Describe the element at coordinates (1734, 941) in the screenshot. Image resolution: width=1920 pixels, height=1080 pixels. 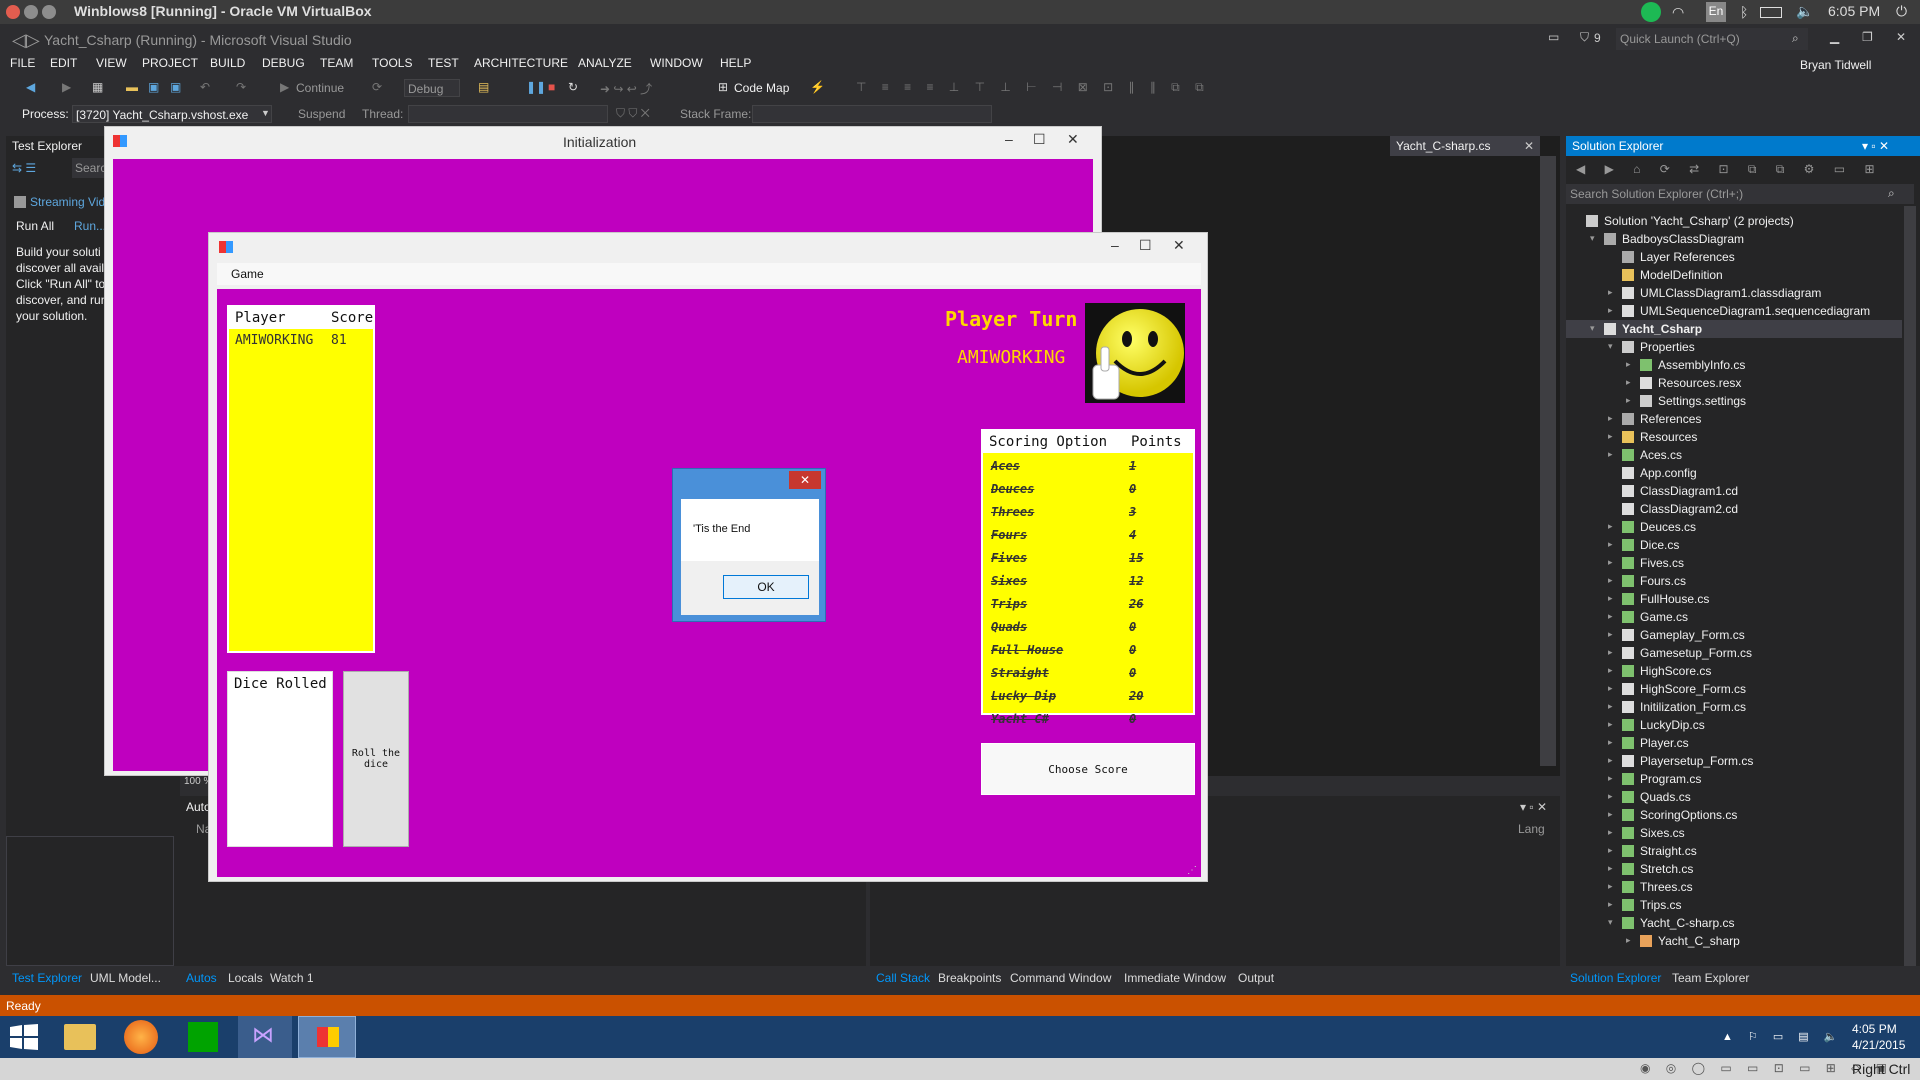
I see `tree-item: ▸ Yacht_C_sharp` at that location.